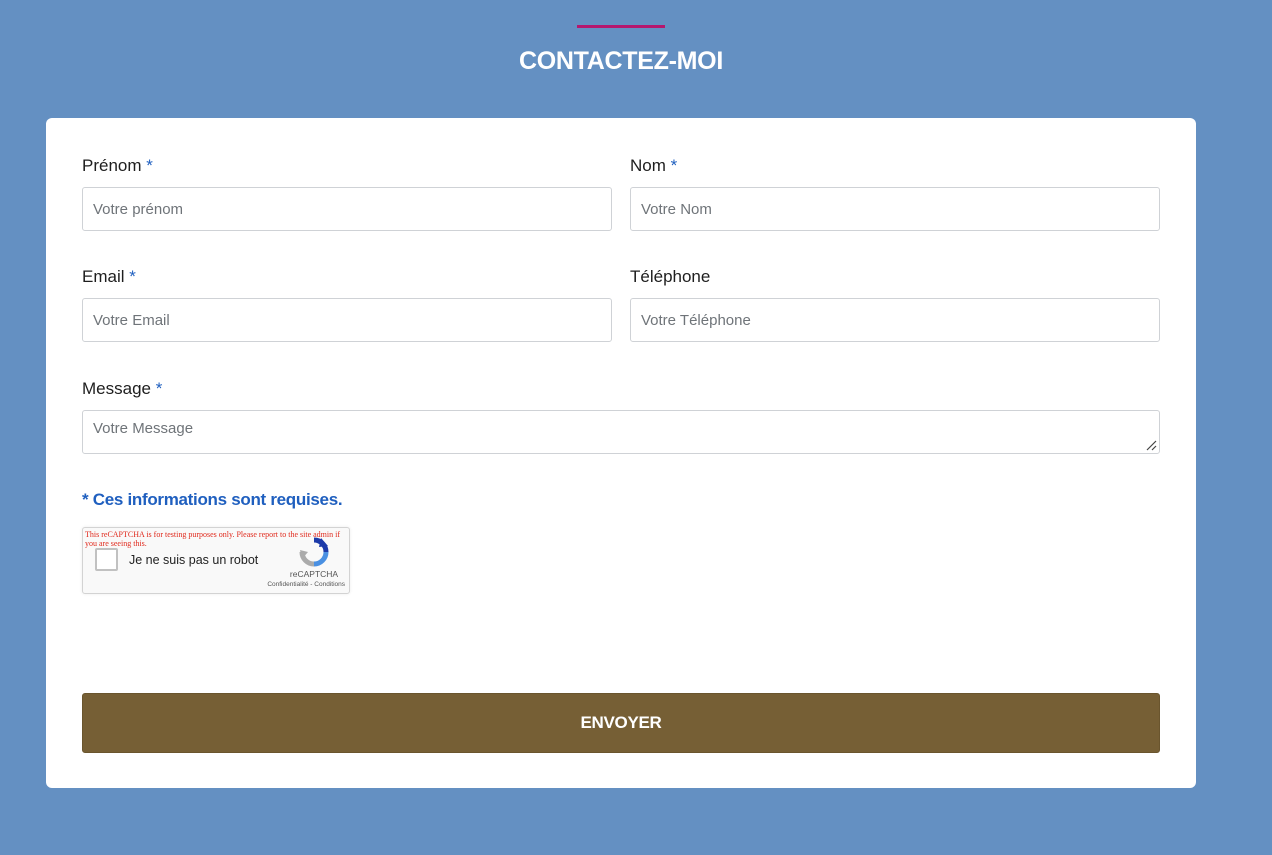 This screenshot has width=1272, height=855. I want to click on required-note: * Ces informations sont requises., so click(212, 499).